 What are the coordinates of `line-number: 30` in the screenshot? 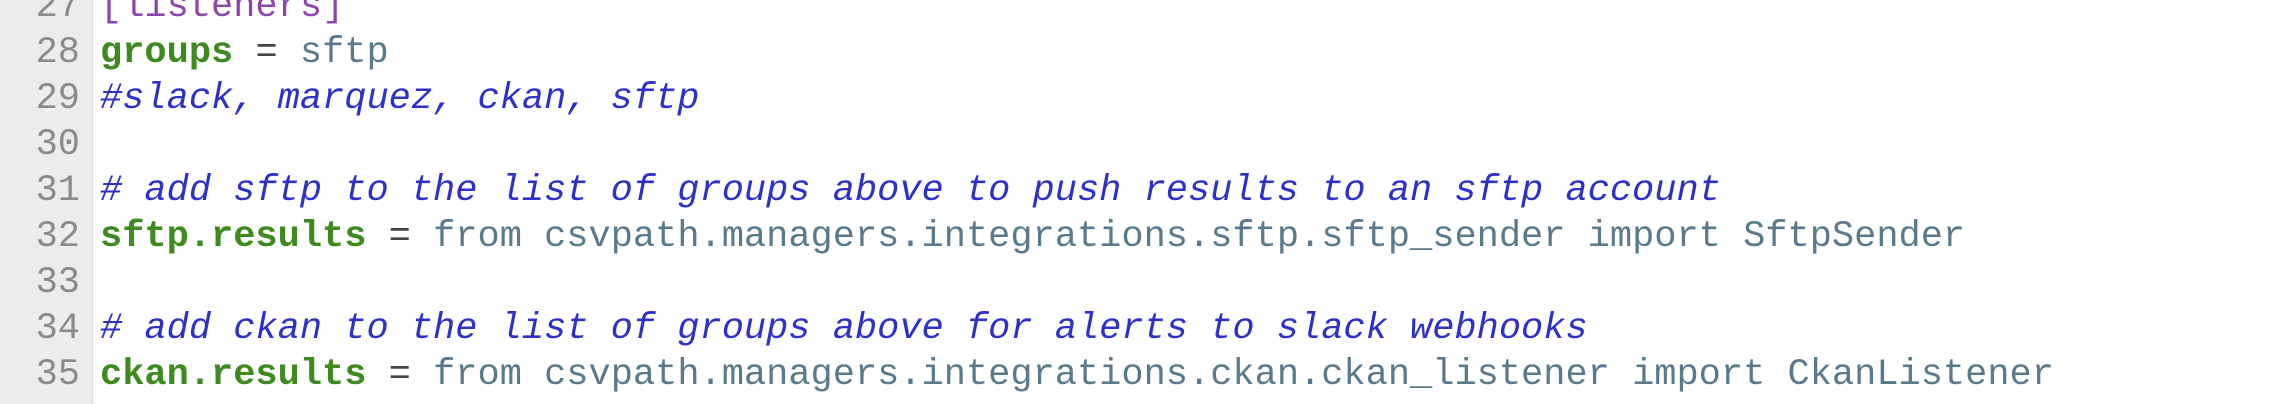 It's located at (57, 145).